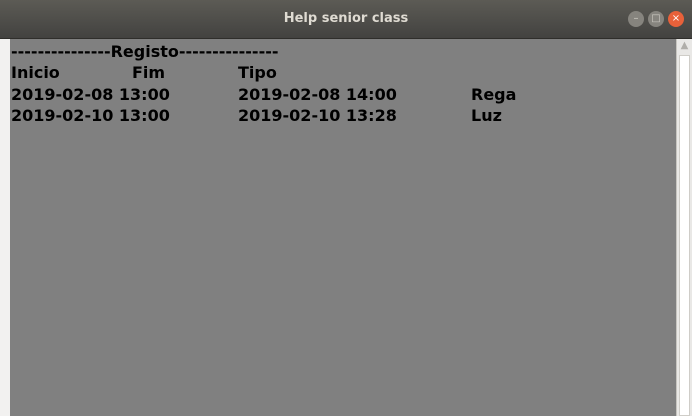 The height and width of the screenshot is (416, 692). I want to click on row-0-end: 2019-02-08 14:00, so click(317, 94).